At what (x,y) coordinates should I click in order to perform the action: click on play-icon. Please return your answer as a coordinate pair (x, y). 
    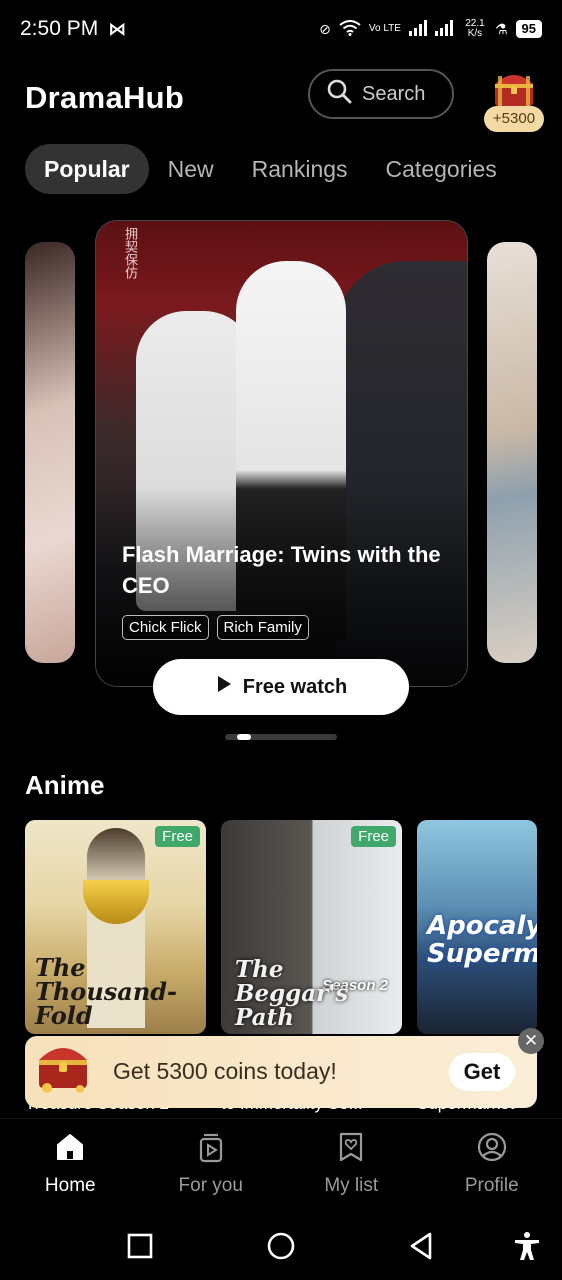
    Looking at the image, I should click on (224, 687).